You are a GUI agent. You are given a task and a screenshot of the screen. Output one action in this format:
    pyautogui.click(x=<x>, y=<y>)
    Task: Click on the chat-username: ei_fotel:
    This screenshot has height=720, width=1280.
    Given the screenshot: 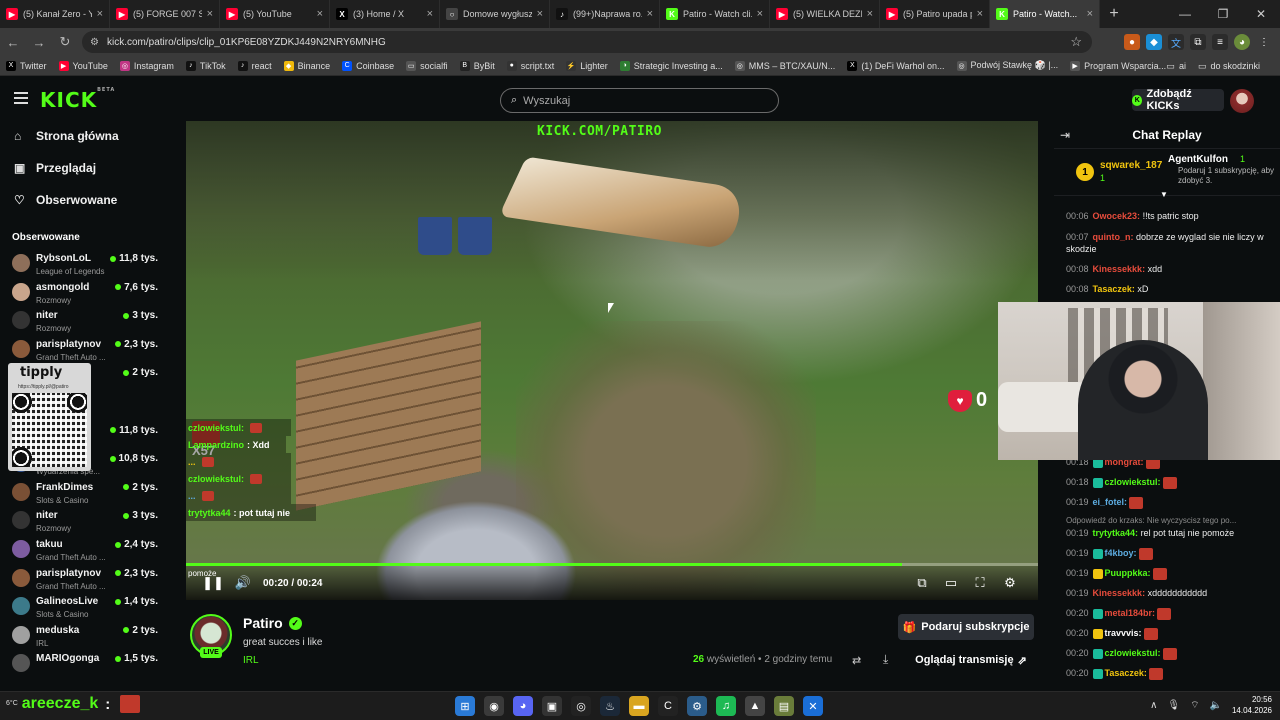 What is the action you would take?
    pyautogui.click(x=1110, y=502)
    